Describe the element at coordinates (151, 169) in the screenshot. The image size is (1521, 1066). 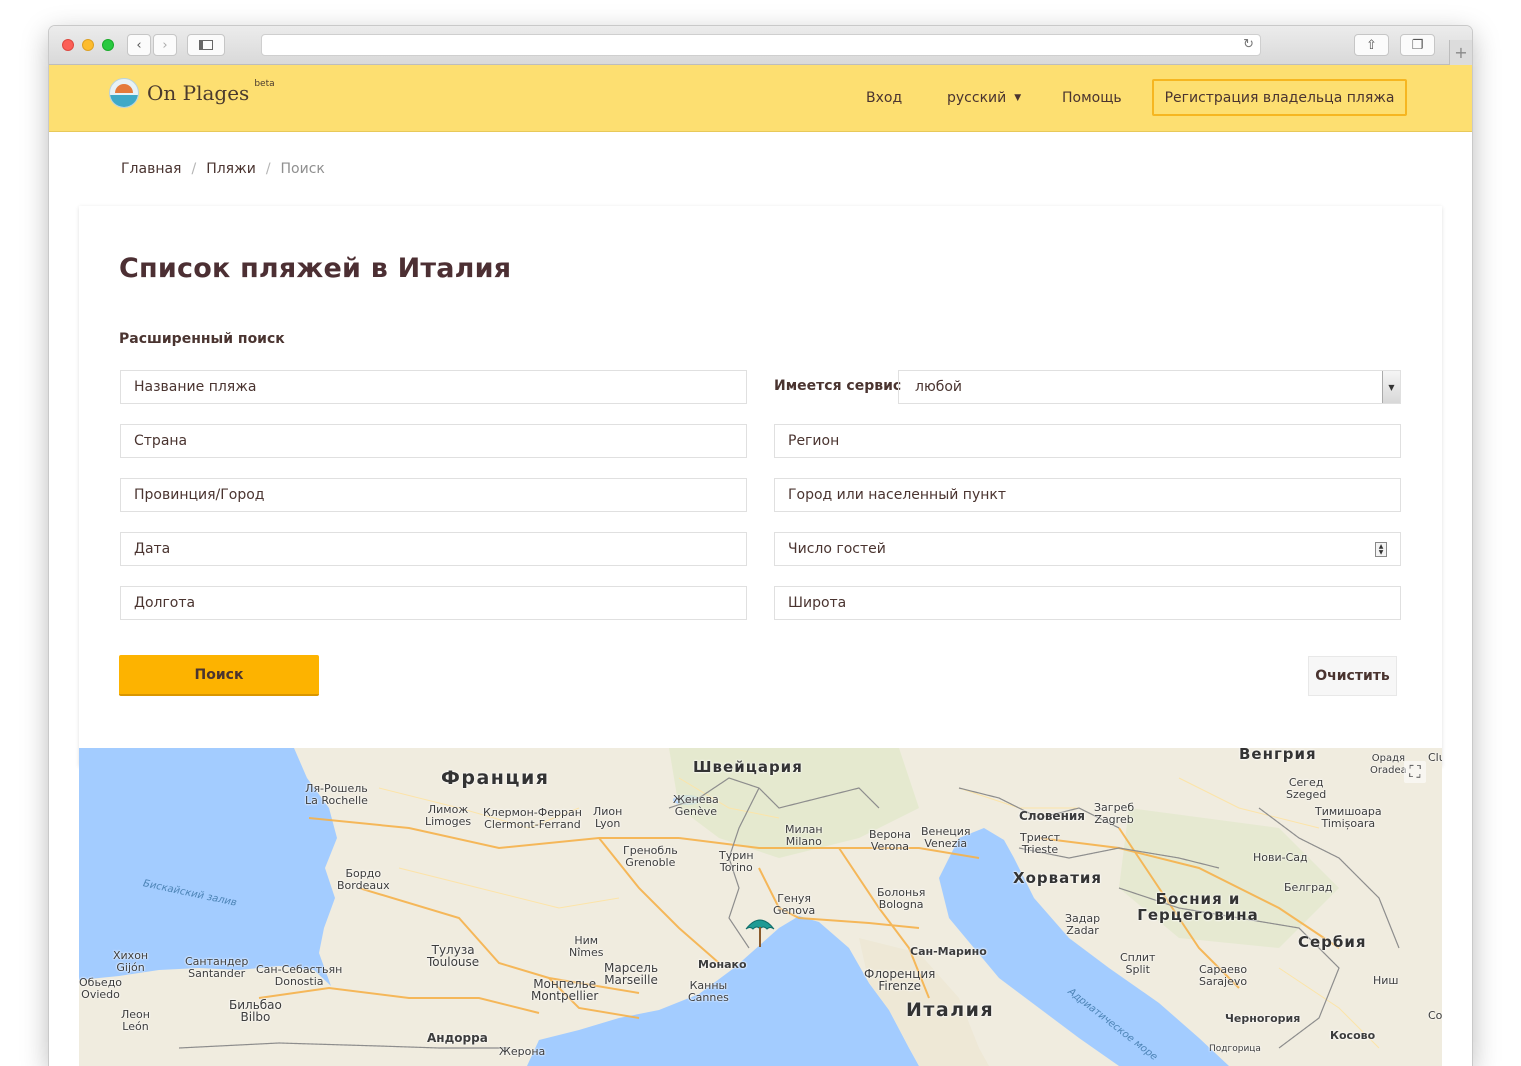
I see `breadcrumb-home: Главная` at that location.